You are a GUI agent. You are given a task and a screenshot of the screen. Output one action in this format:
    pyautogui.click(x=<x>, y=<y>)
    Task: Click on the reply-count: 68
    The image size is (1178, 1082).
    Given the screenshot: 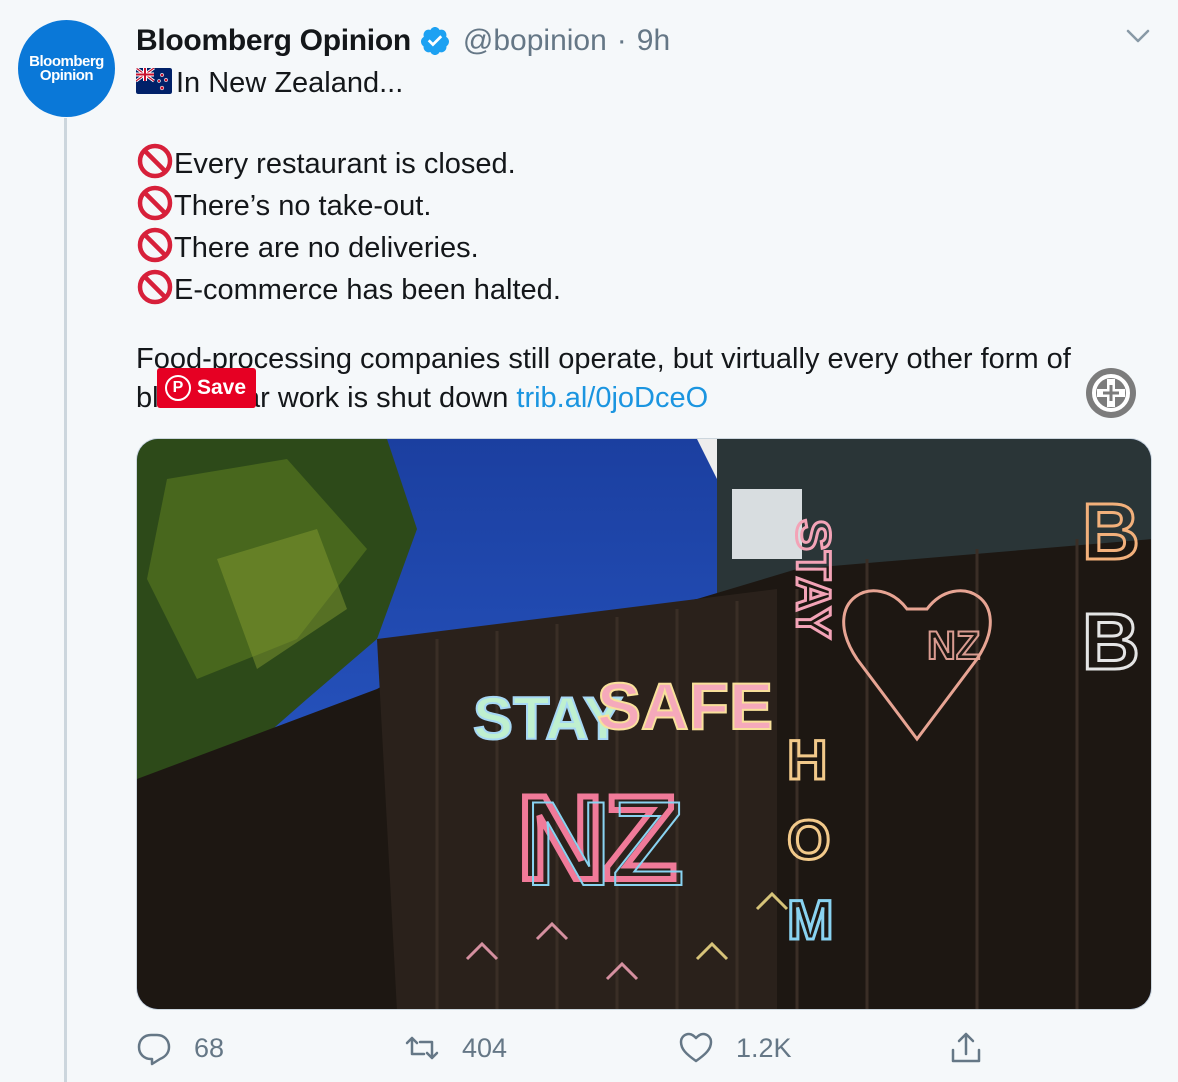 What is the action you would take?
    pyautogui.click(x=209, y=1047)
    